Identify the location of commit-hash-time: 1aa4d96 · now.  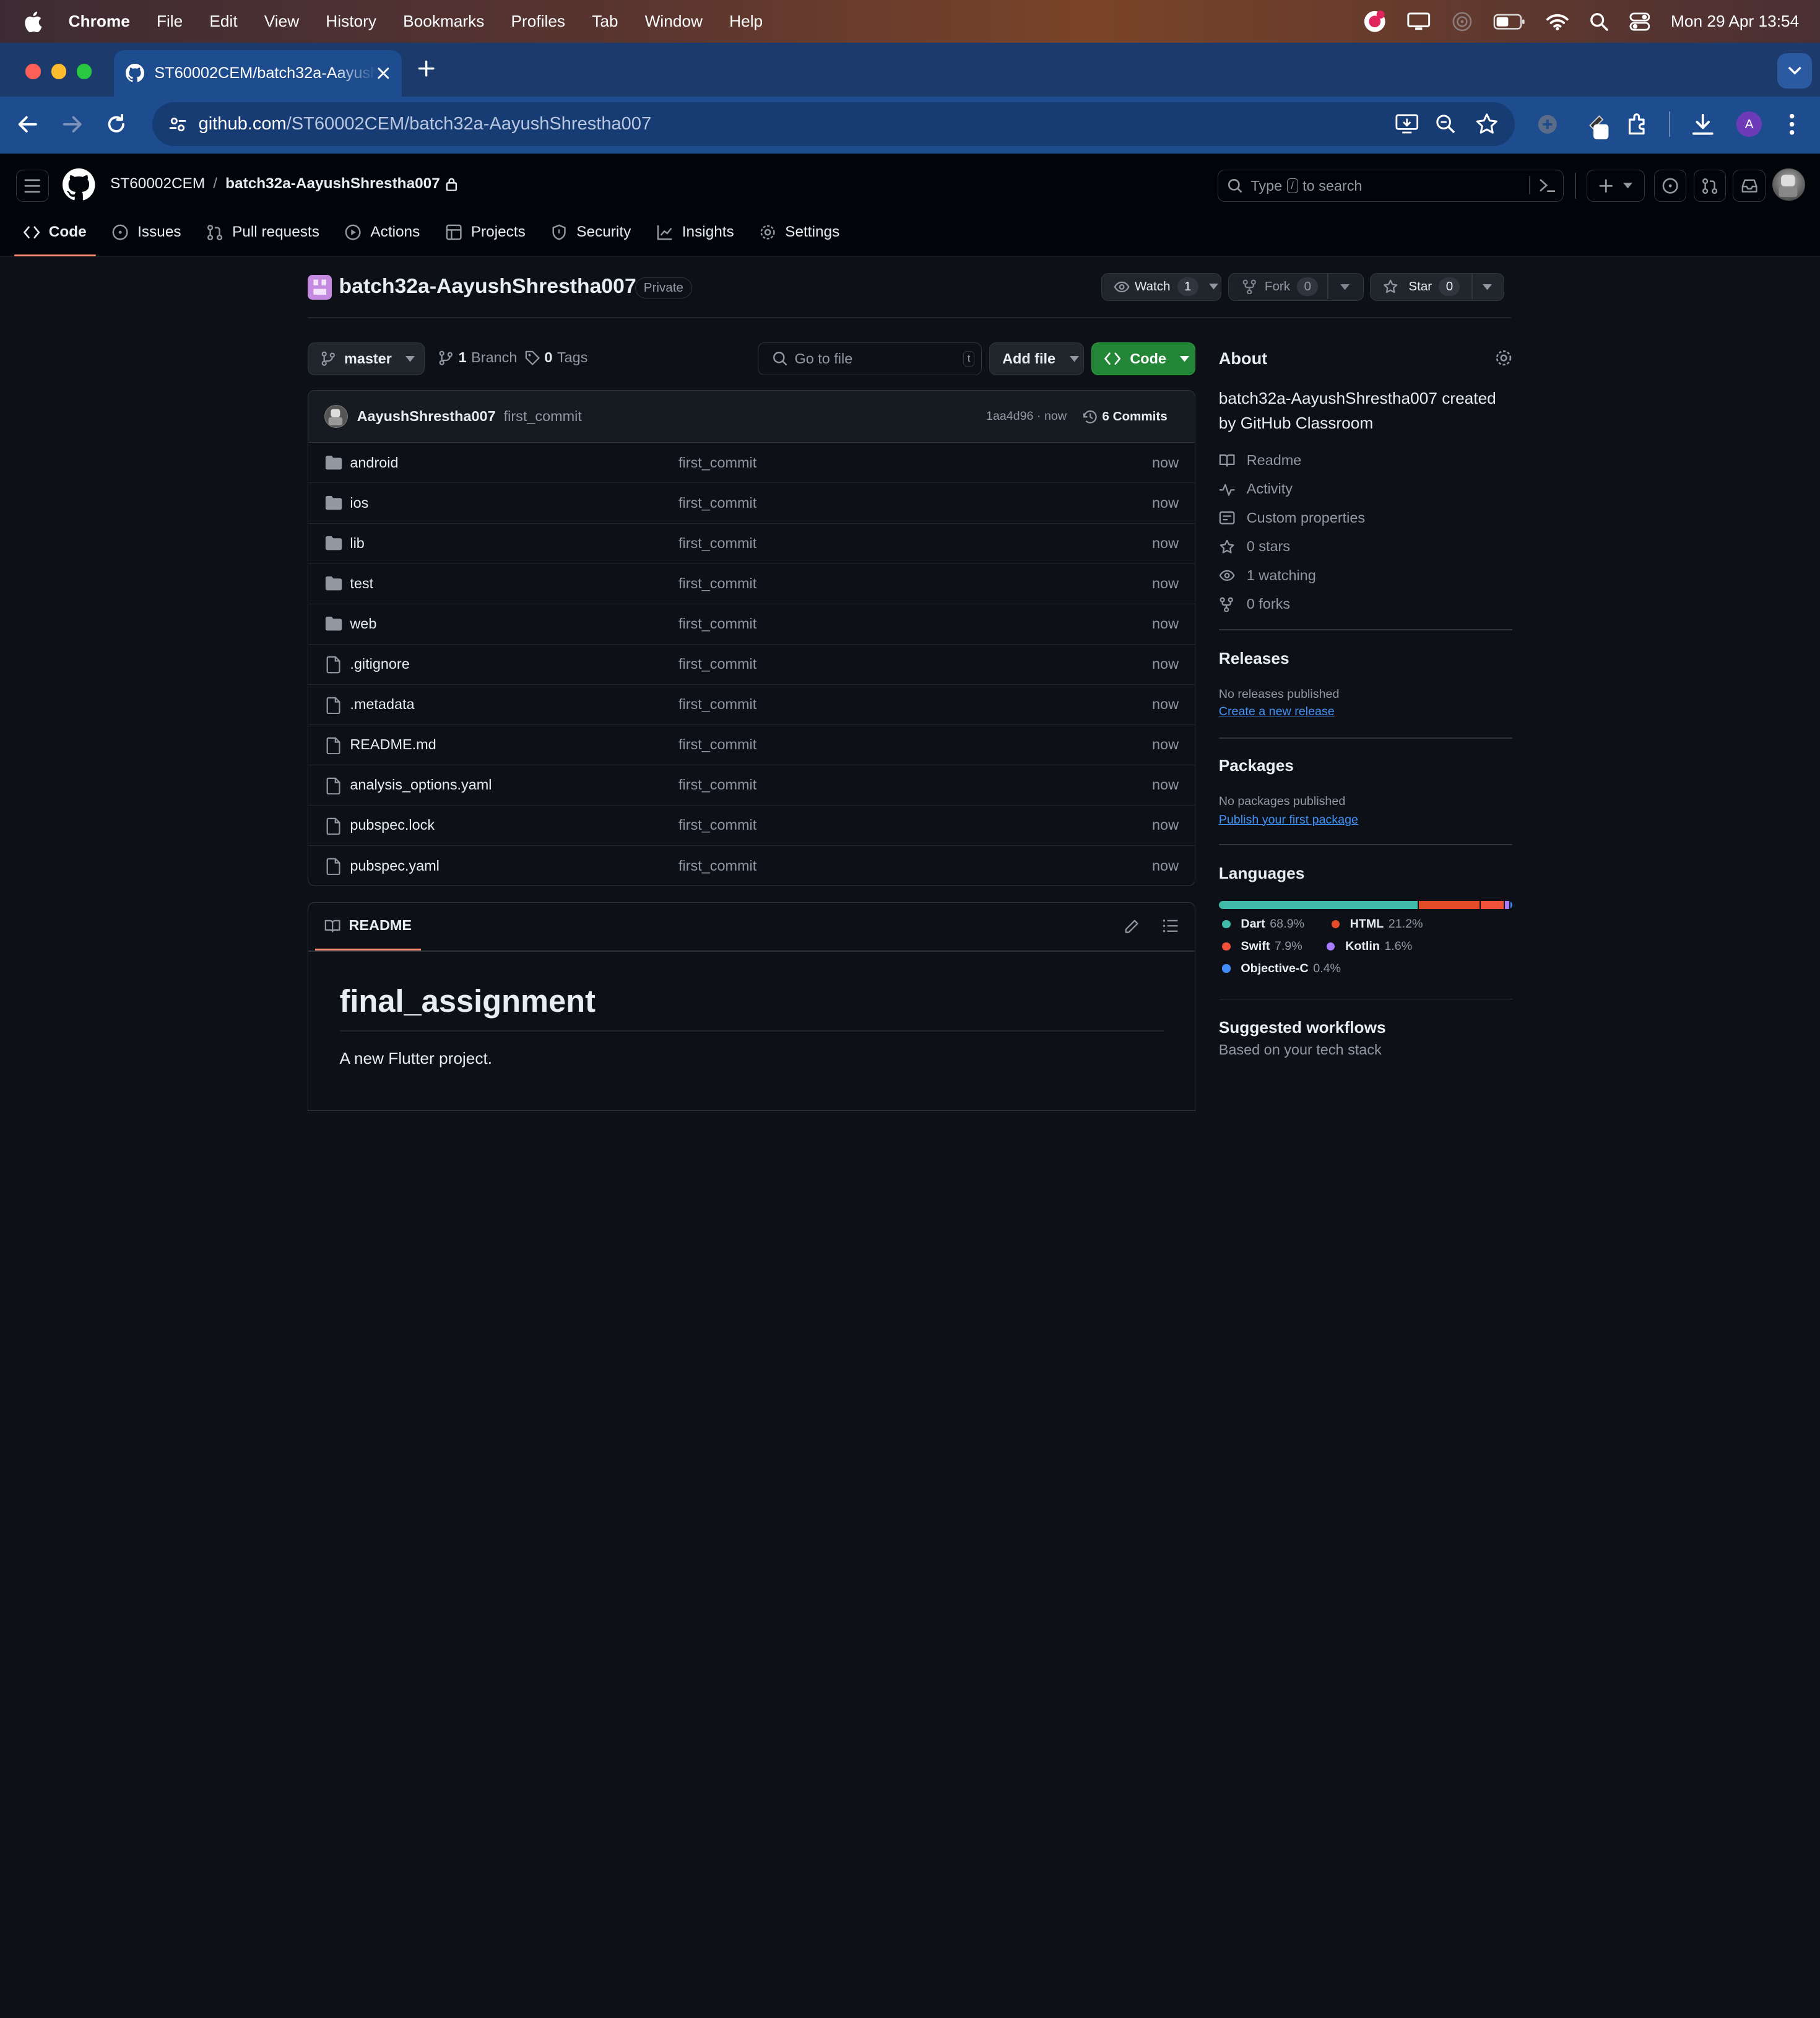
(1026, 416).